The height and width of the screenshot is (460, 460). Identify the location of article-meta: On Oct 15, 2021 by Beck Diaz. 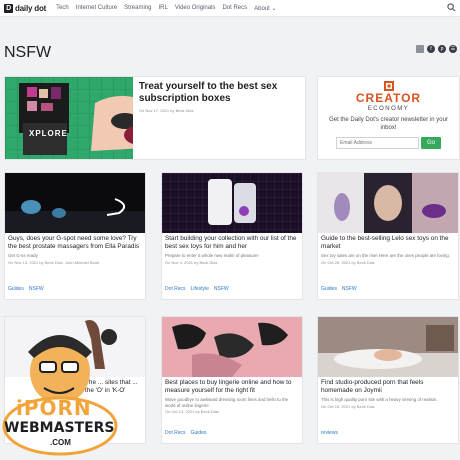
(348, 406).